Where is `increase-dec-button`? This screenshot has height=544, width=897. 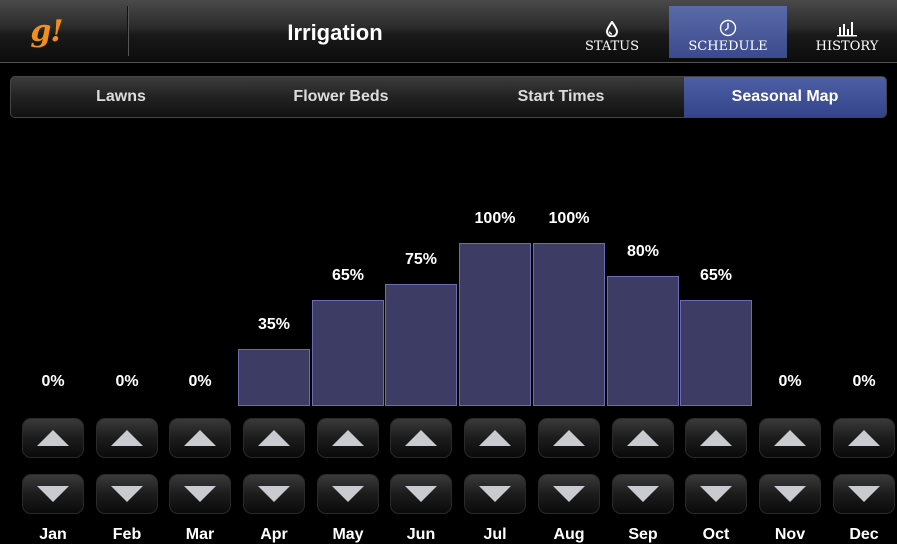 increase-dec-button is located at coordinates (864, 438).